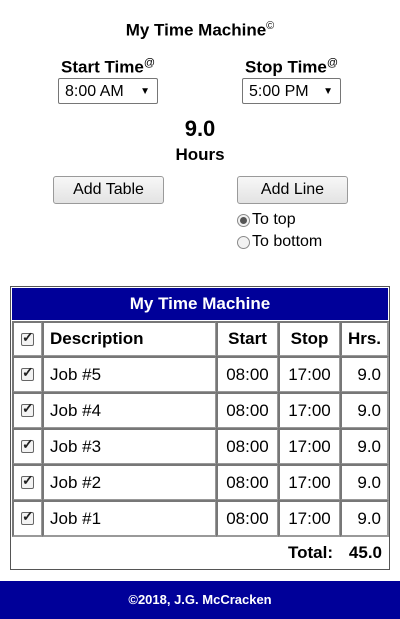 This screenshot has height=619, width=400. What do you see at coordinates (129, 518) in the screenshot?
I see `row-description: Job #1` at bounding box center [129, 518].